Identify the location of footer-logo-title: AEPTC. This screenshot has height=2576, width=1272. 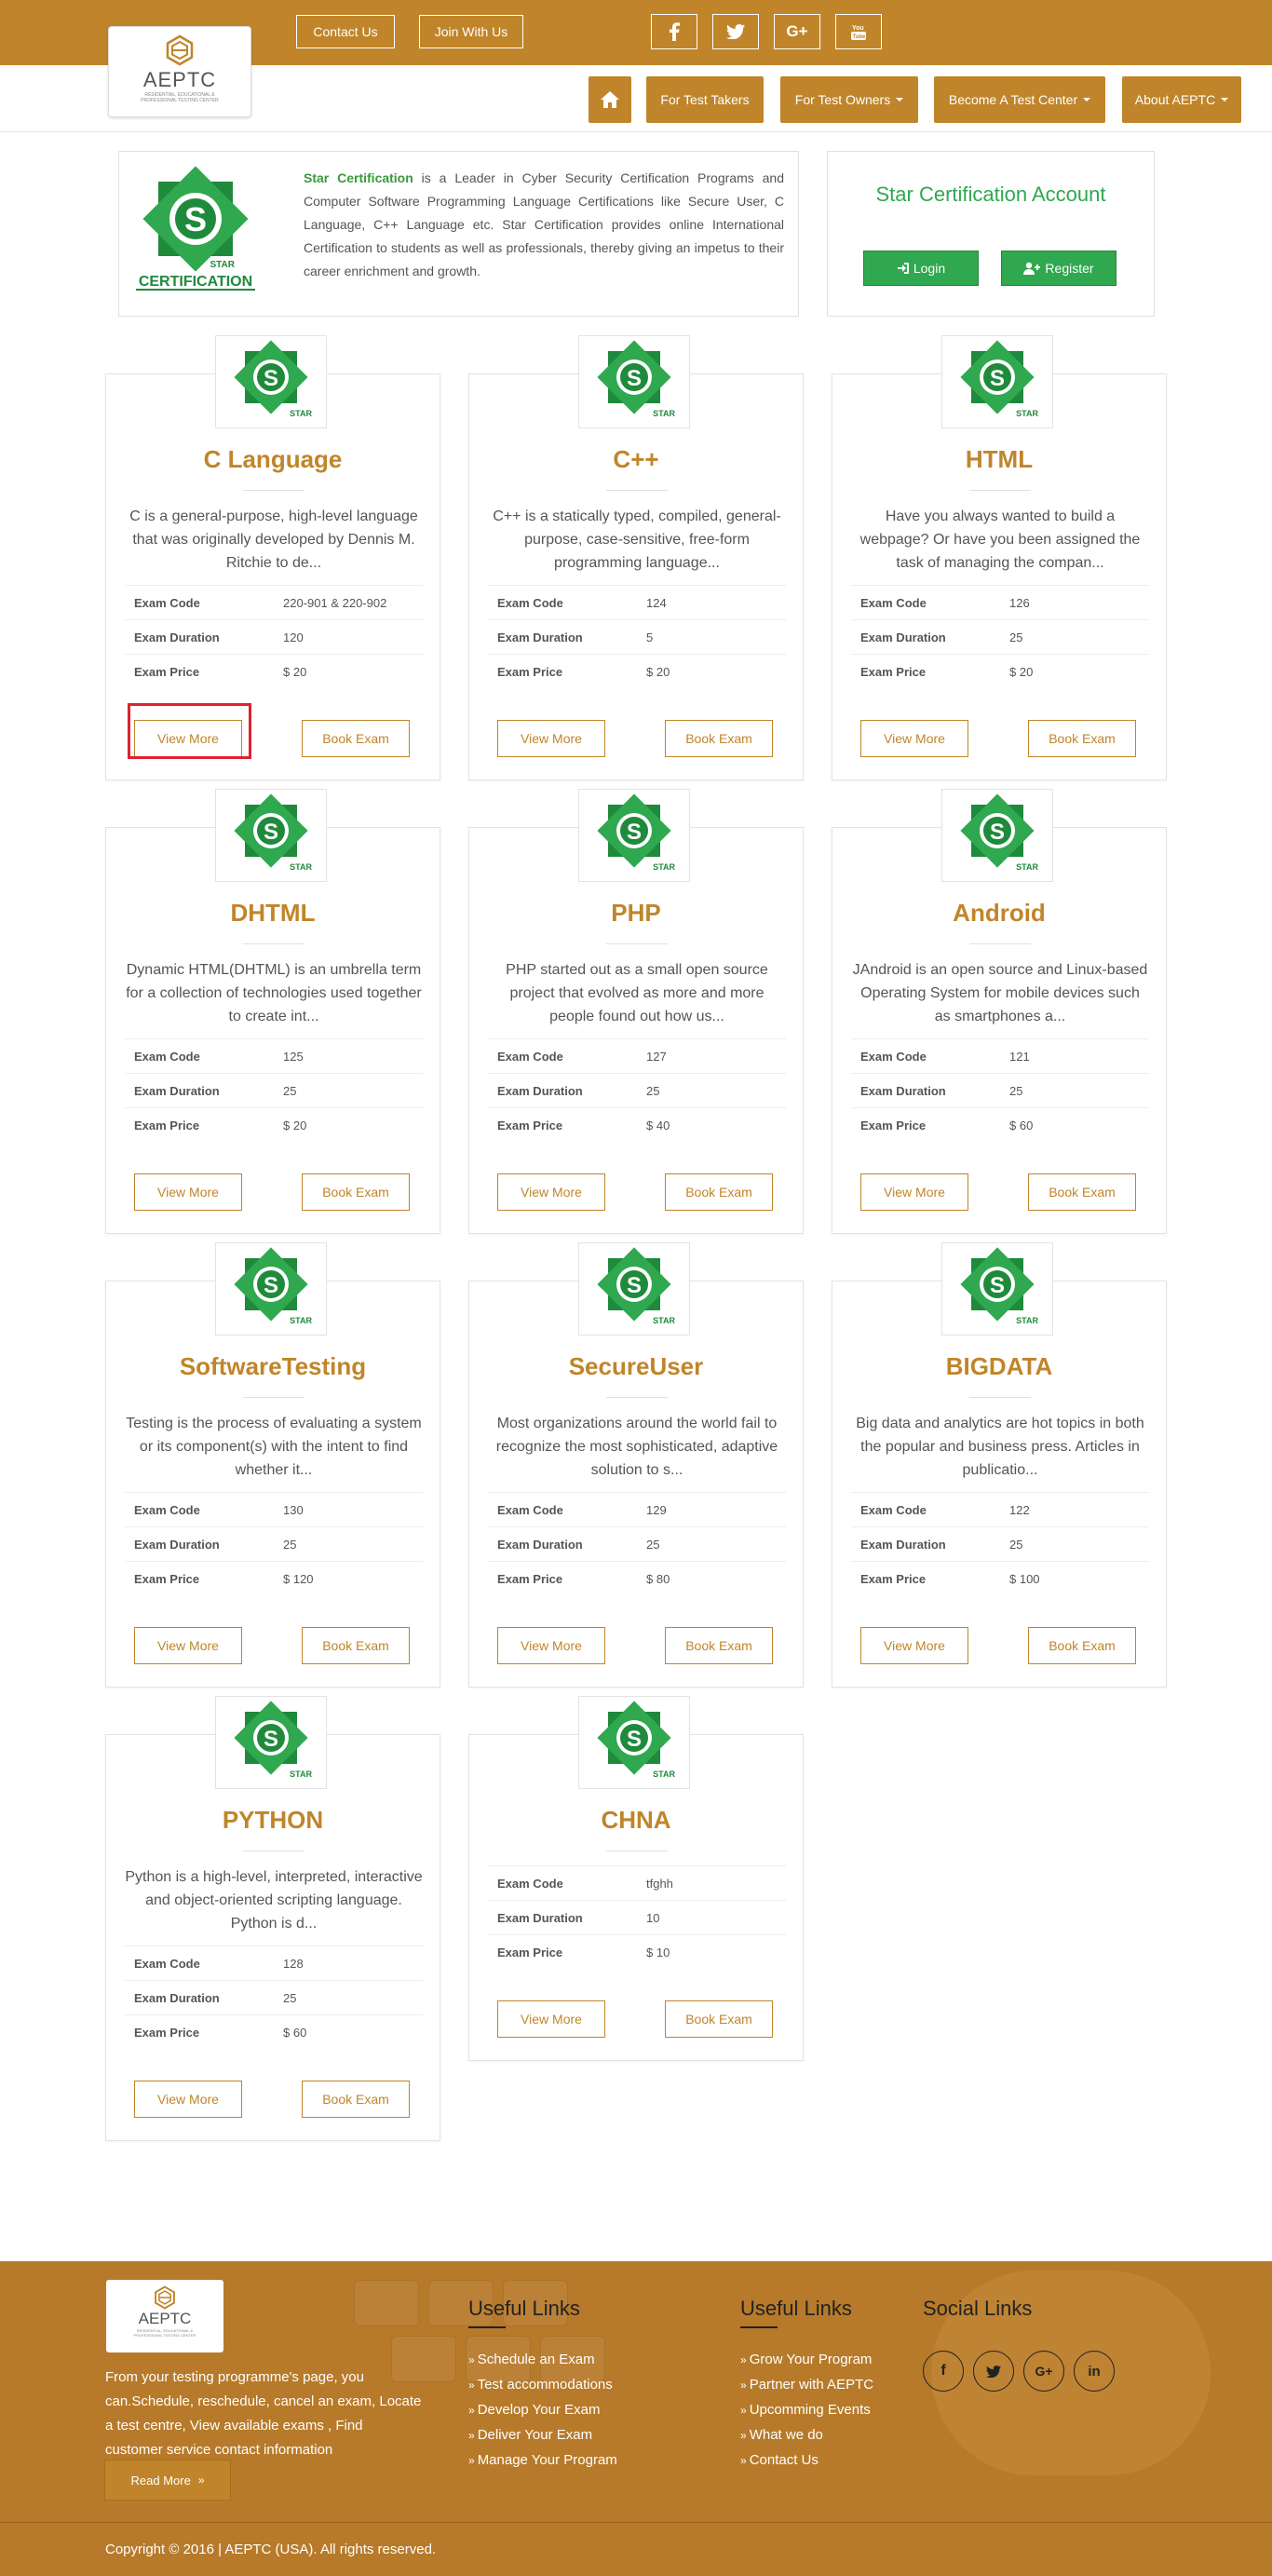
(165, 2318).